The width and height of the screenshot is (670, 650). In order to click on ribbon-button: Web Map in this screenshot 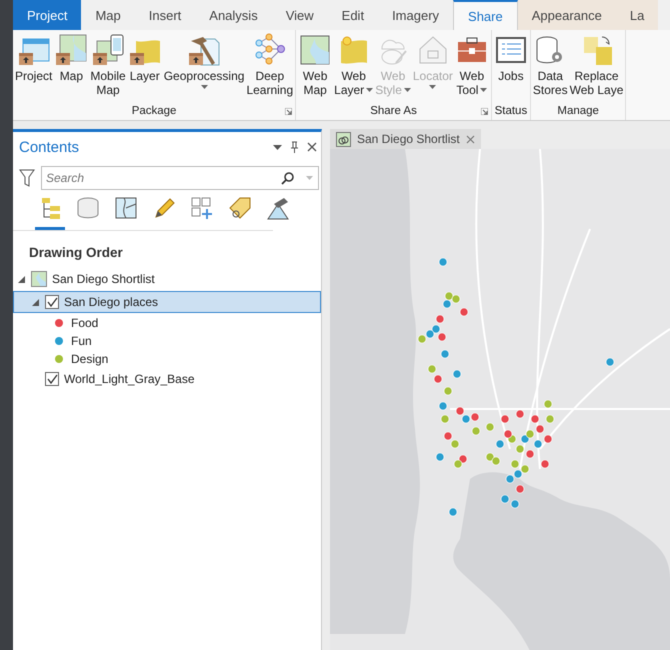, I will do `click(315, 66)`.